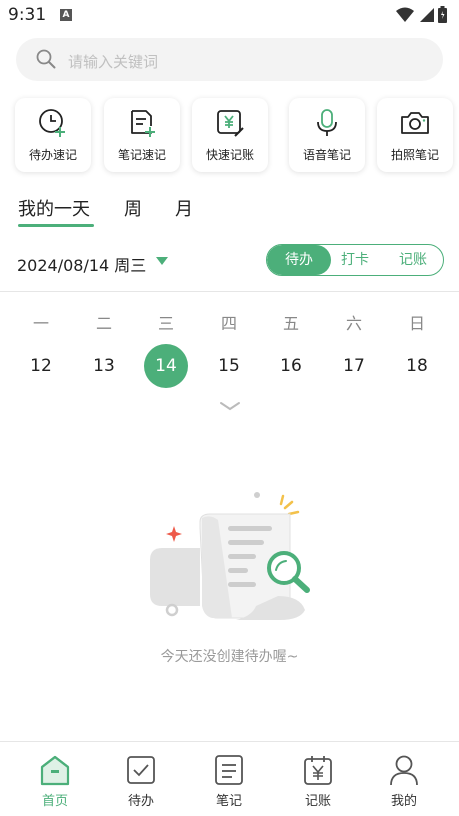  What do you see at coordinates (403, 801) in the screenshot?
I see `nav-label: 我的` at bounding box center [403, 801].